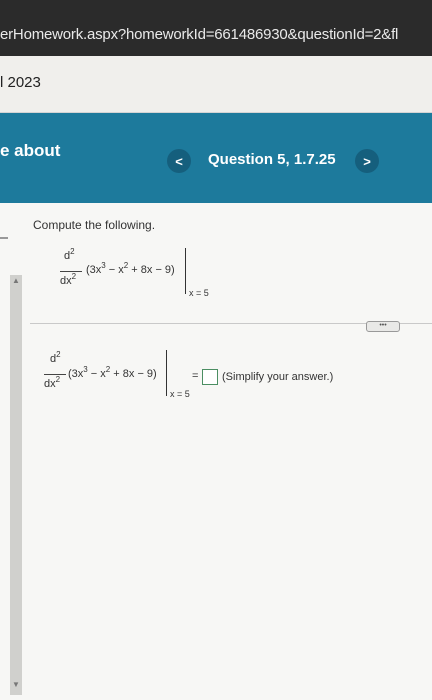 The width and height of the screenshot is (432, 700). I want to click on evaluation-point-2: x = 5, so click(180, 394).